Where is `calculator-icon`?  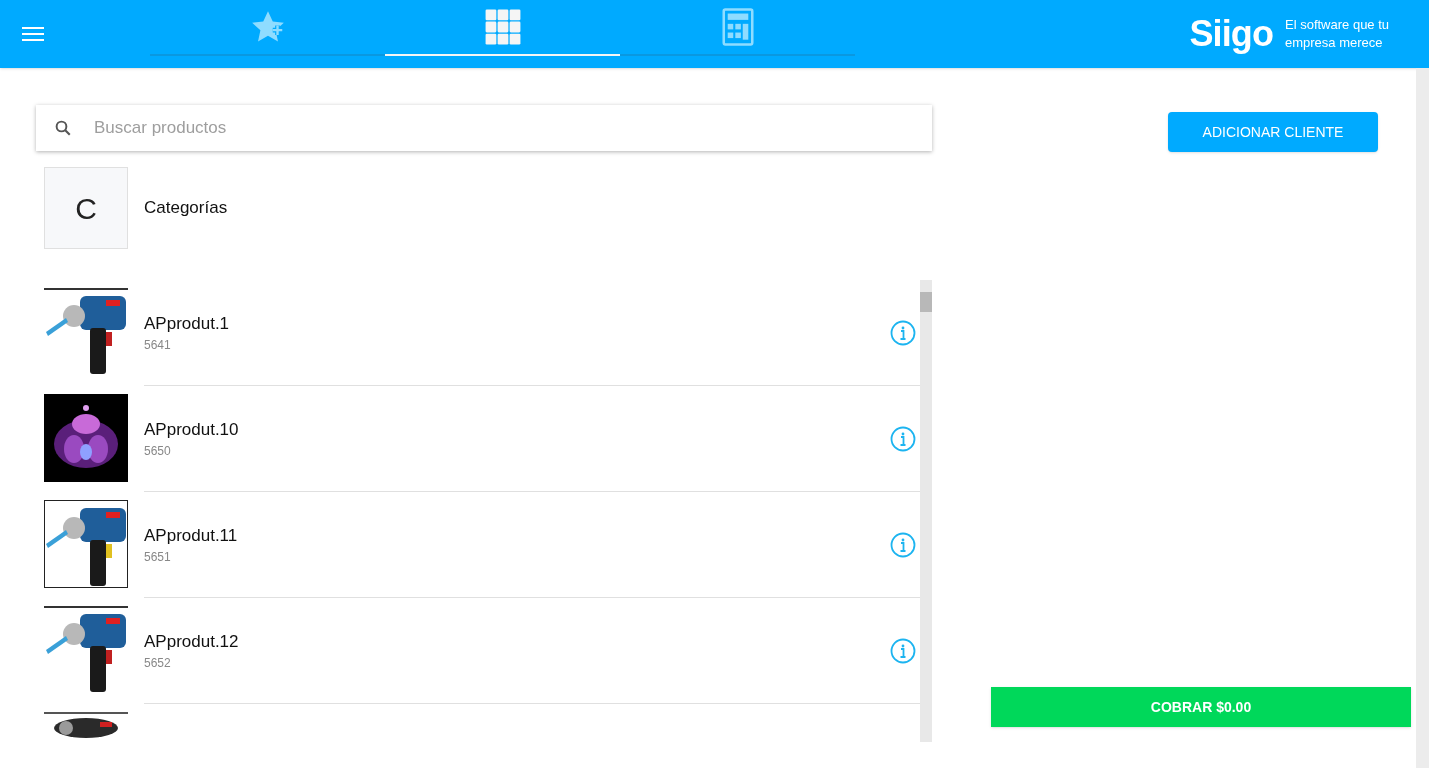 calculator-icon is located at coordinates (737, 27).